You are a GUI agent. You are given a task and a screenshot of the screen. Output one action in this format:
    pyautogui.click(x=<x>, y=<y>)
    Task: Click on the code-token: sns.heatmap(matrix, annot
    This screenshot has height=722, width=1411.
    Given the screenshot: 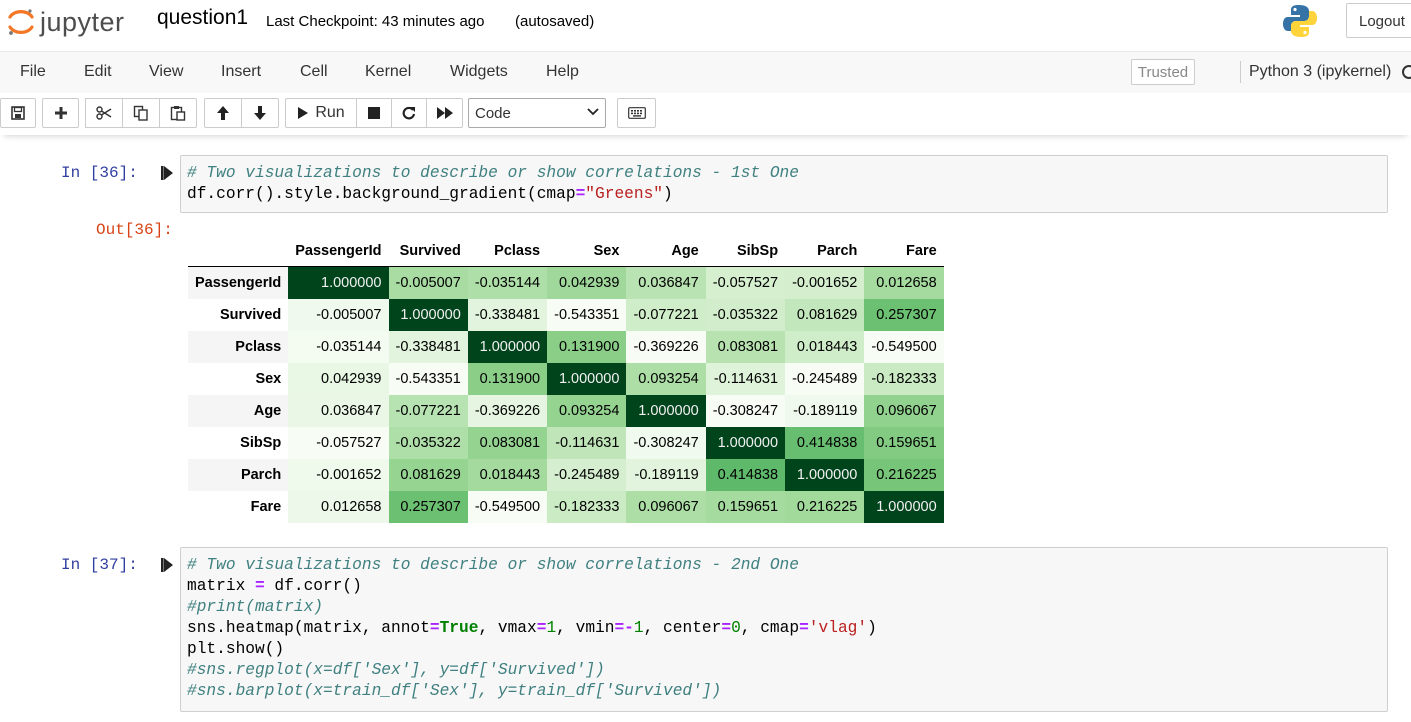 What is the action you would take?
    pyautogui.click(x=308, y=628)
    